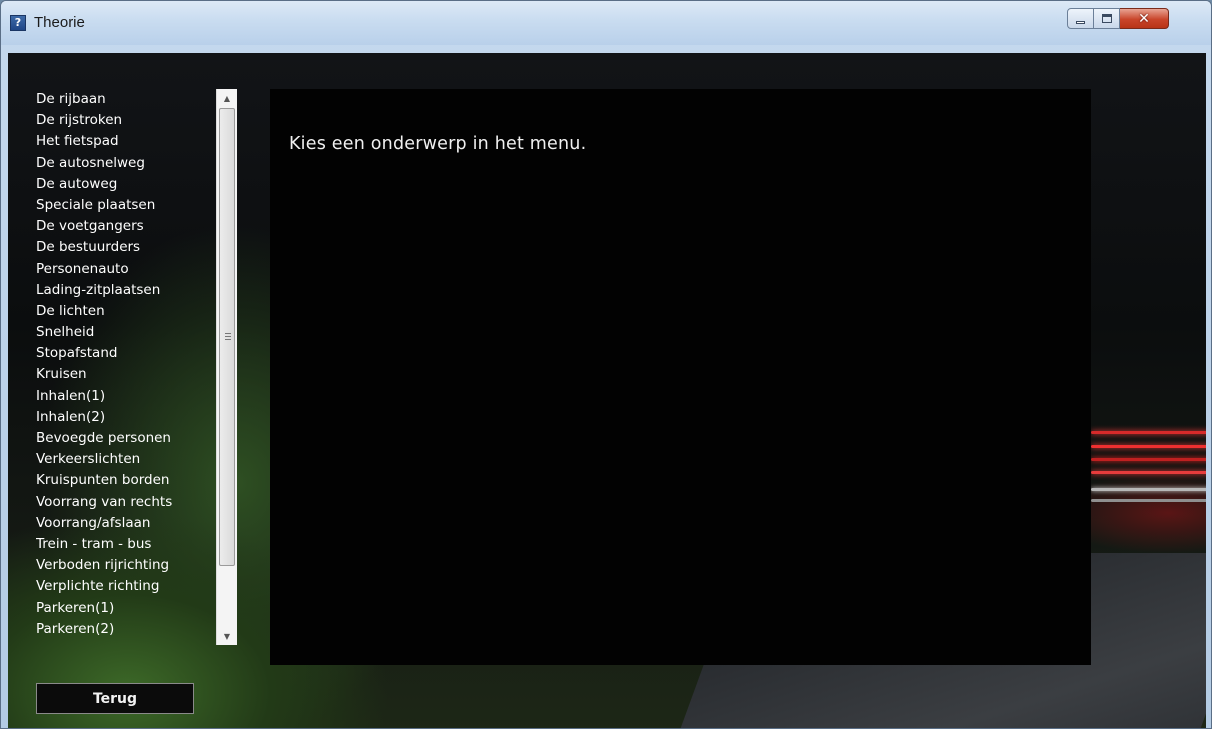 Image resolution: width=1212 pixels, height=729 pixels. Describe the element at coordinates (126, 120) in the screenshot. I see `menu-item: De rijstroken` at that location.